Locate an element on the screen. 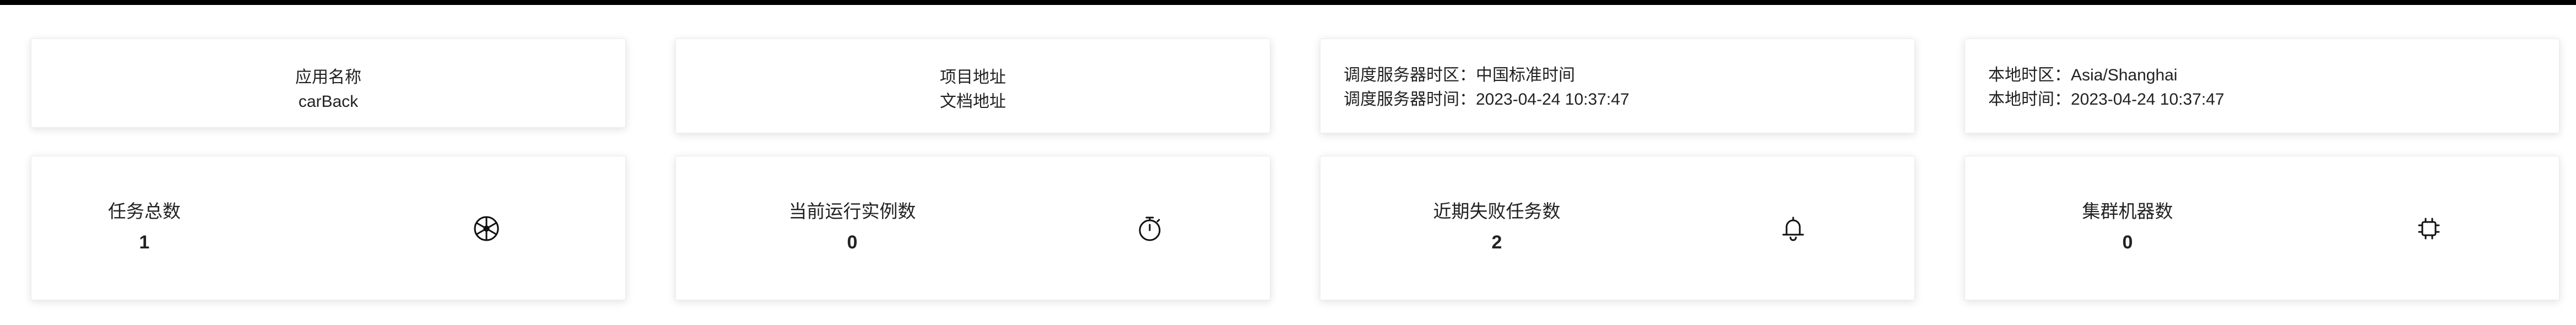 Image resolution: width=2576 pixels, height=325 pixels. stat-label: 近期失败任务数 is located at coordinates (1497, 211).